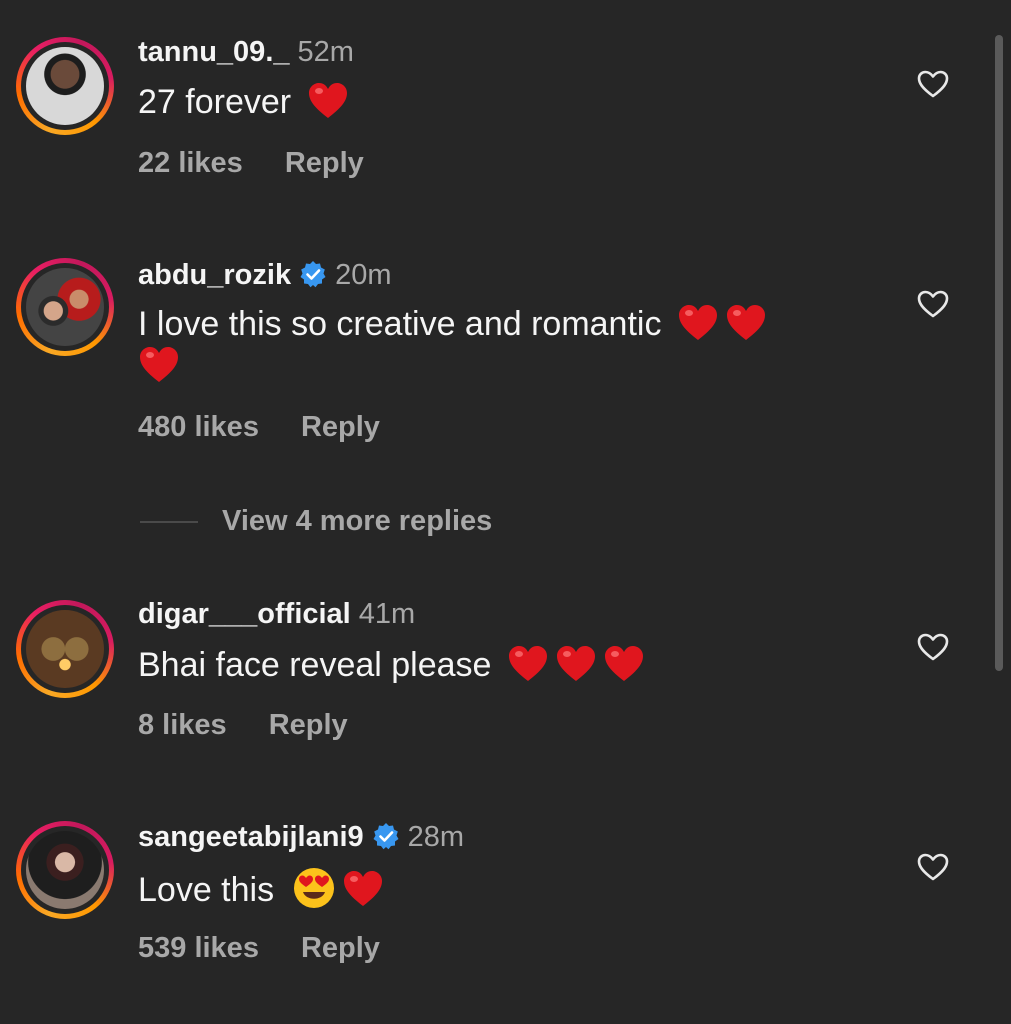 This screenshot has height=1024, width=1011. Describe the element at coordinates (190, 163) in the screenshot. I see `likes-count: 22 likes` at that location.